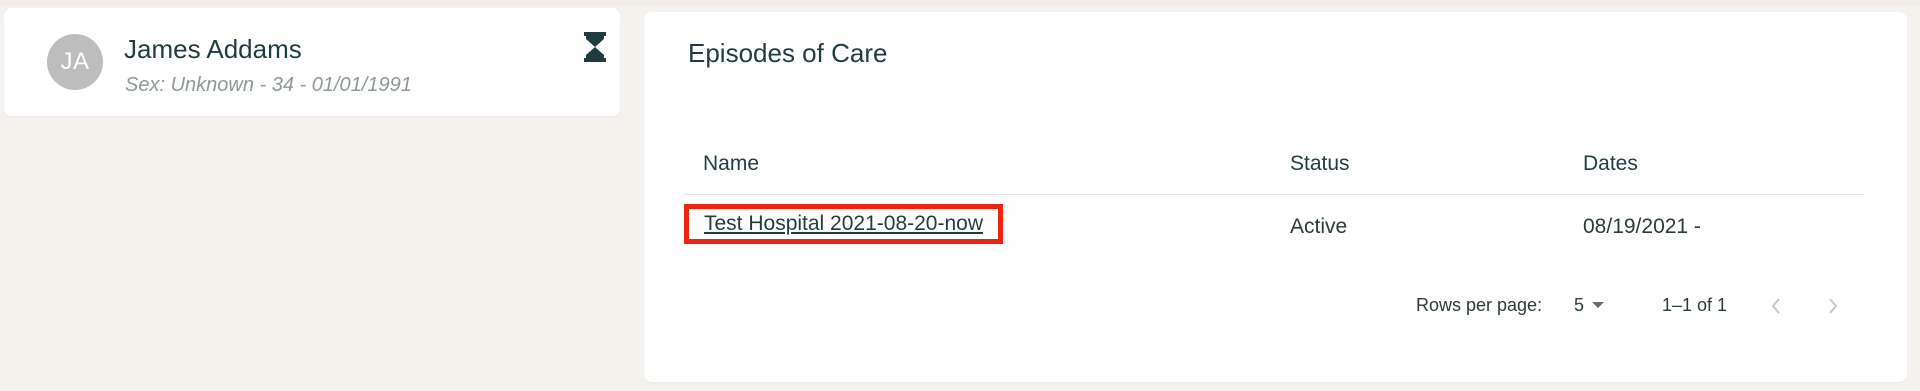  Describe the element at coordinates (1320, 164) in the screenshot. I see `column-header-status: Status` at that location.